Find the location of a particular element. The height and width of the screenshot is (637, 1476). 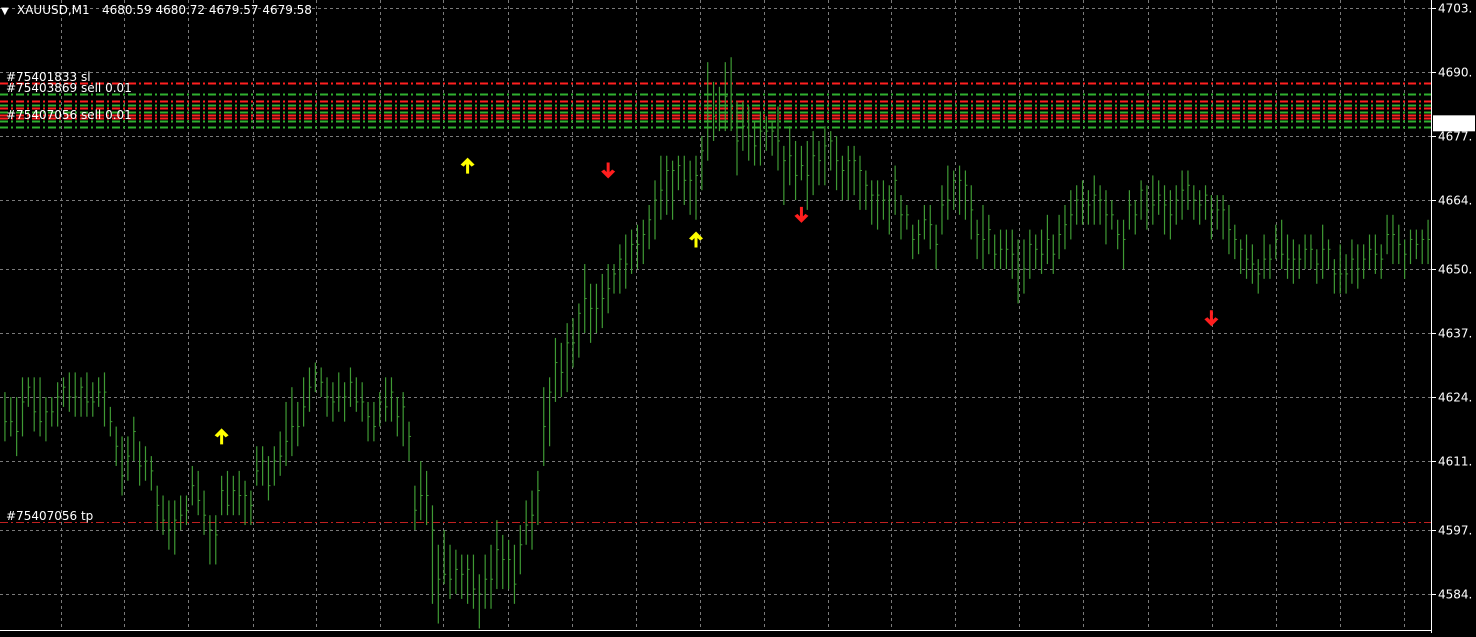

current-price-label: 4679. is located at coordinates (1454, 124).